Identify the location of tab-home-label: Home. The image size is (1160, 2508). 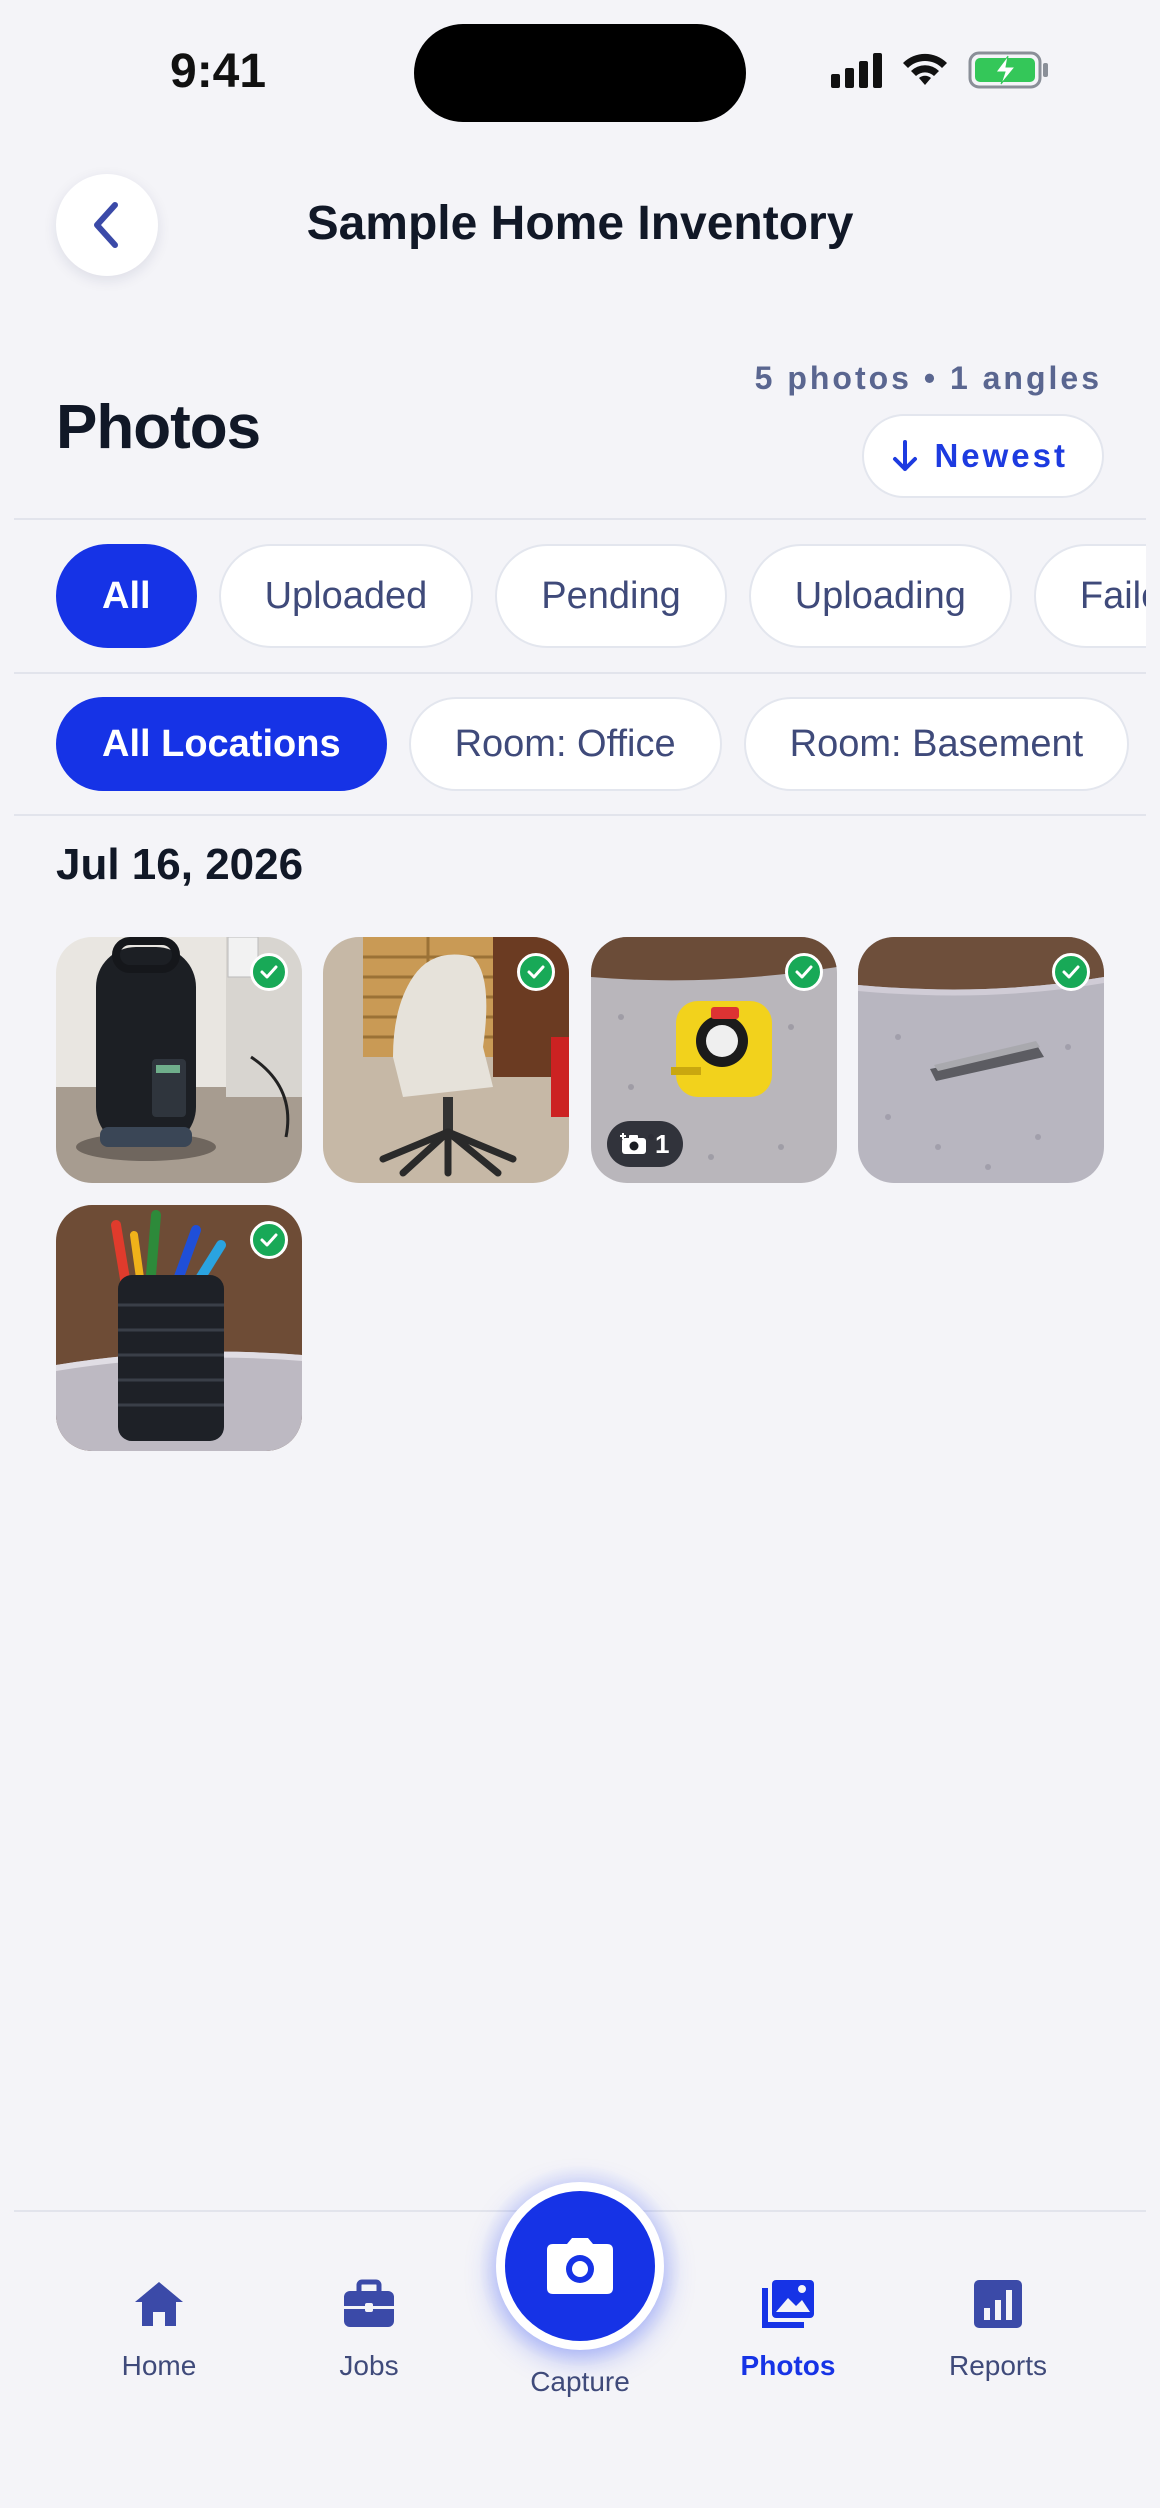
(159, 2365).